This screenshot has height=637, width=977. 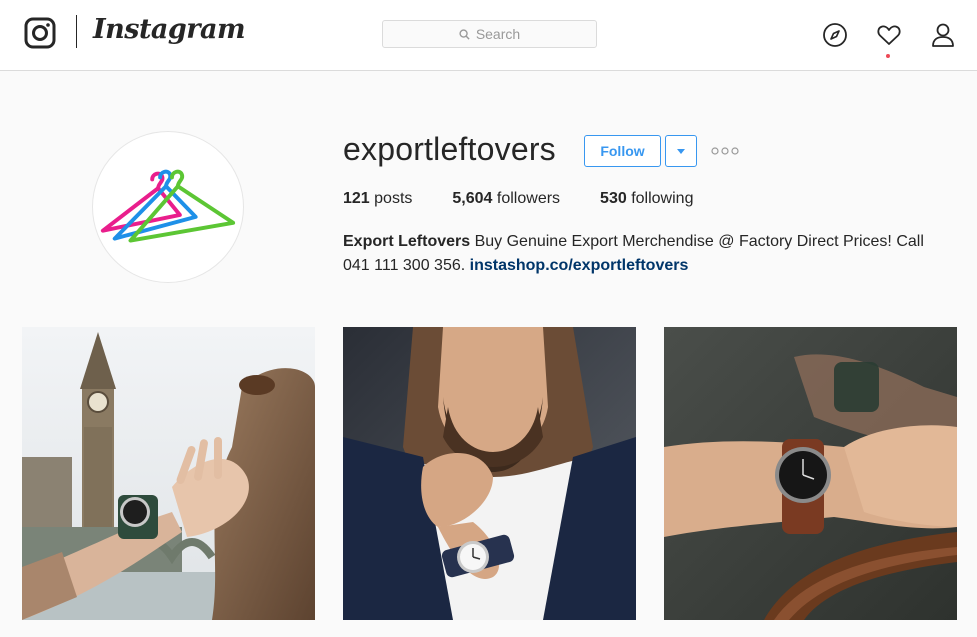 I want to click on posts-count: 121, so click(x=356, y=198).